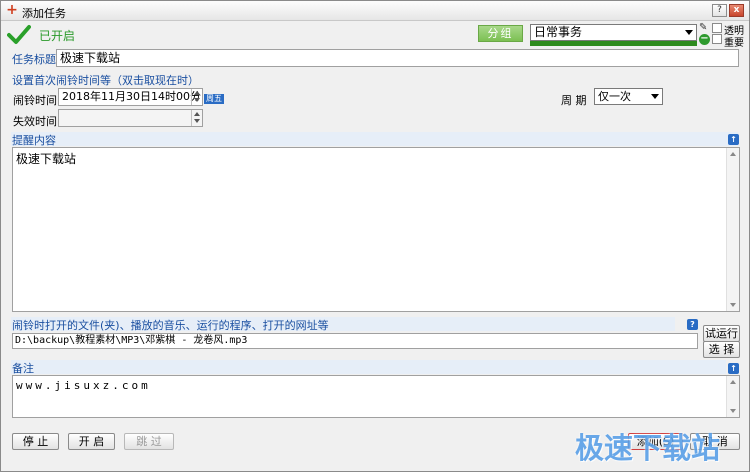  Describe the element at coordinates (376, 396) in the screenshot. I see `memo-textarea: www.jisuxz.com` at that location.